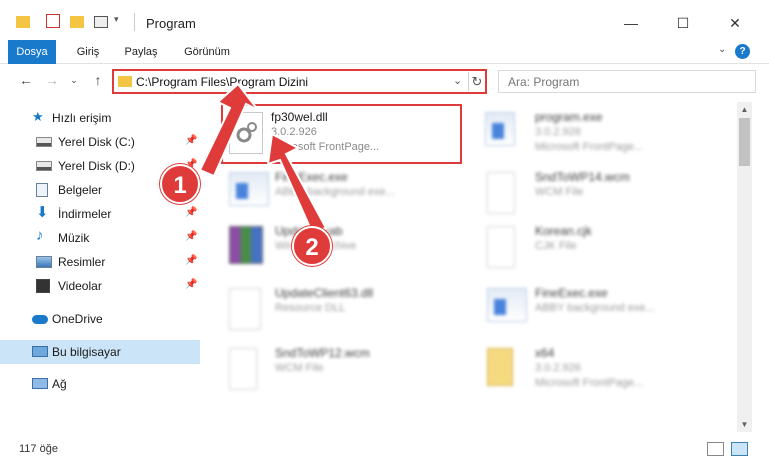 This screenshot has width=769, height=475. I want to click on item-count: 117 öğe, so click(38, 449).